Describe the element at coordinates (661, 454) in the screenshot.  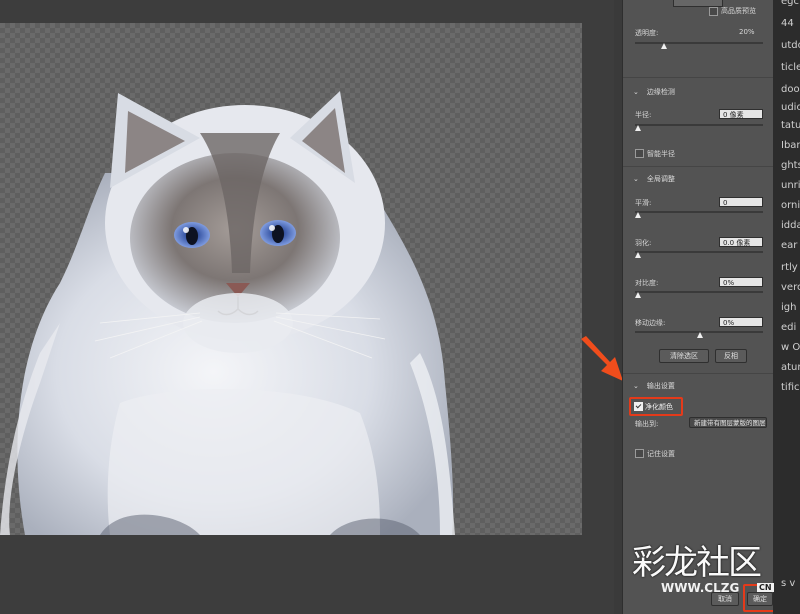
I see `remember-settings-label: 记住设置` at that location.